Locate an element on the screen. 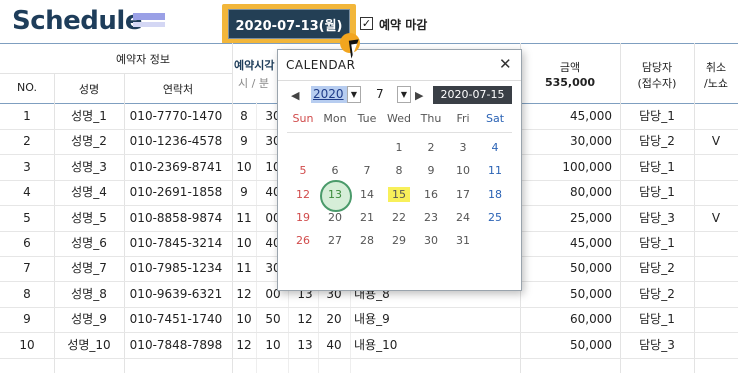 Image resolution: width=738 pixels, height=373 pixels. calendar-day: 5 is located at coordinates (303, 171).